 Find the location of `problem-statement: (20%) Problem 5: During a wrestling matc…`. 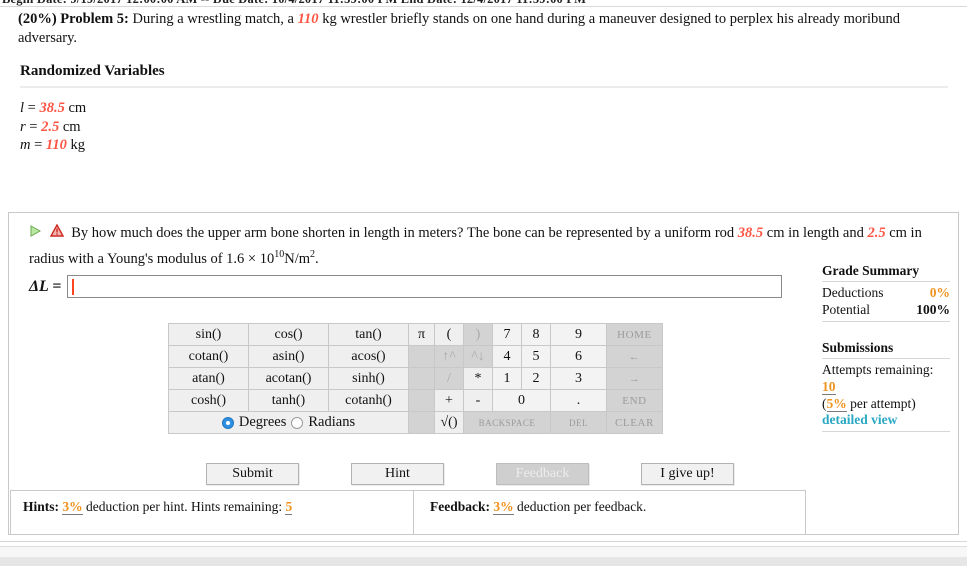

problem-statement: (20%) Problem 5: During a wrestling matc… is located at coordinates (483, 29).